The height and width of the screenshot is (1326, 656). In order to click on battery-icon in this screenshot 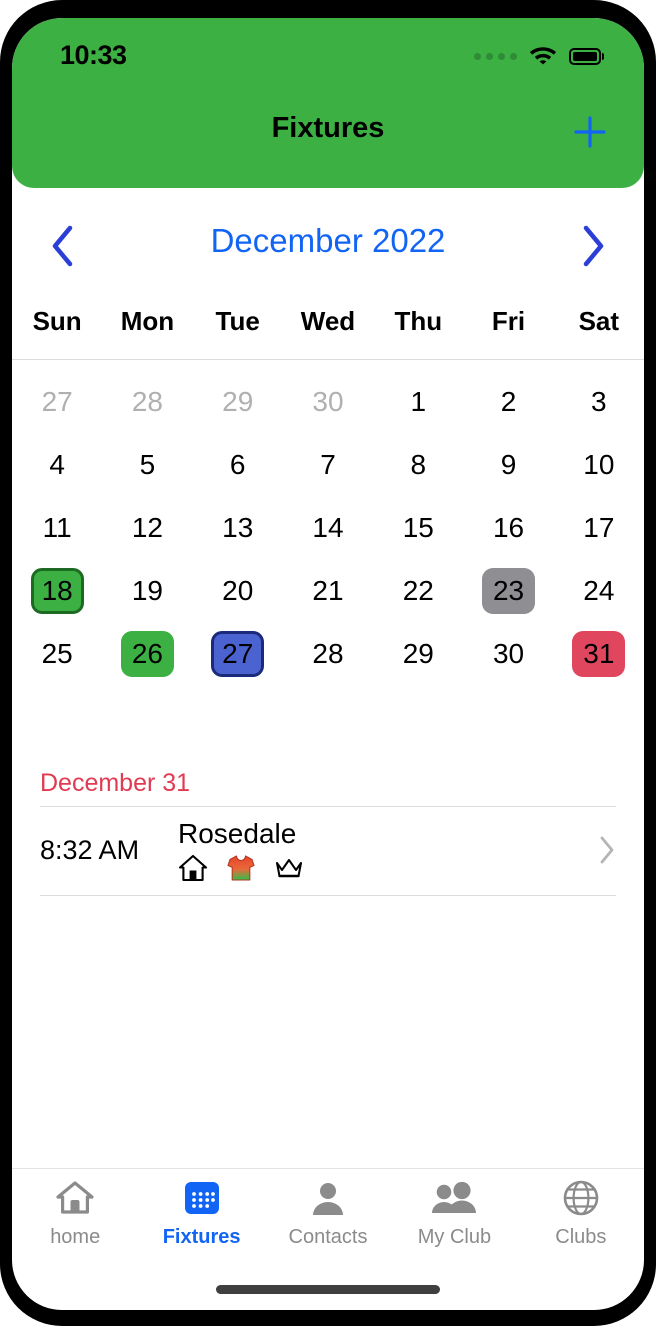, I will do `click(586, 56)`.